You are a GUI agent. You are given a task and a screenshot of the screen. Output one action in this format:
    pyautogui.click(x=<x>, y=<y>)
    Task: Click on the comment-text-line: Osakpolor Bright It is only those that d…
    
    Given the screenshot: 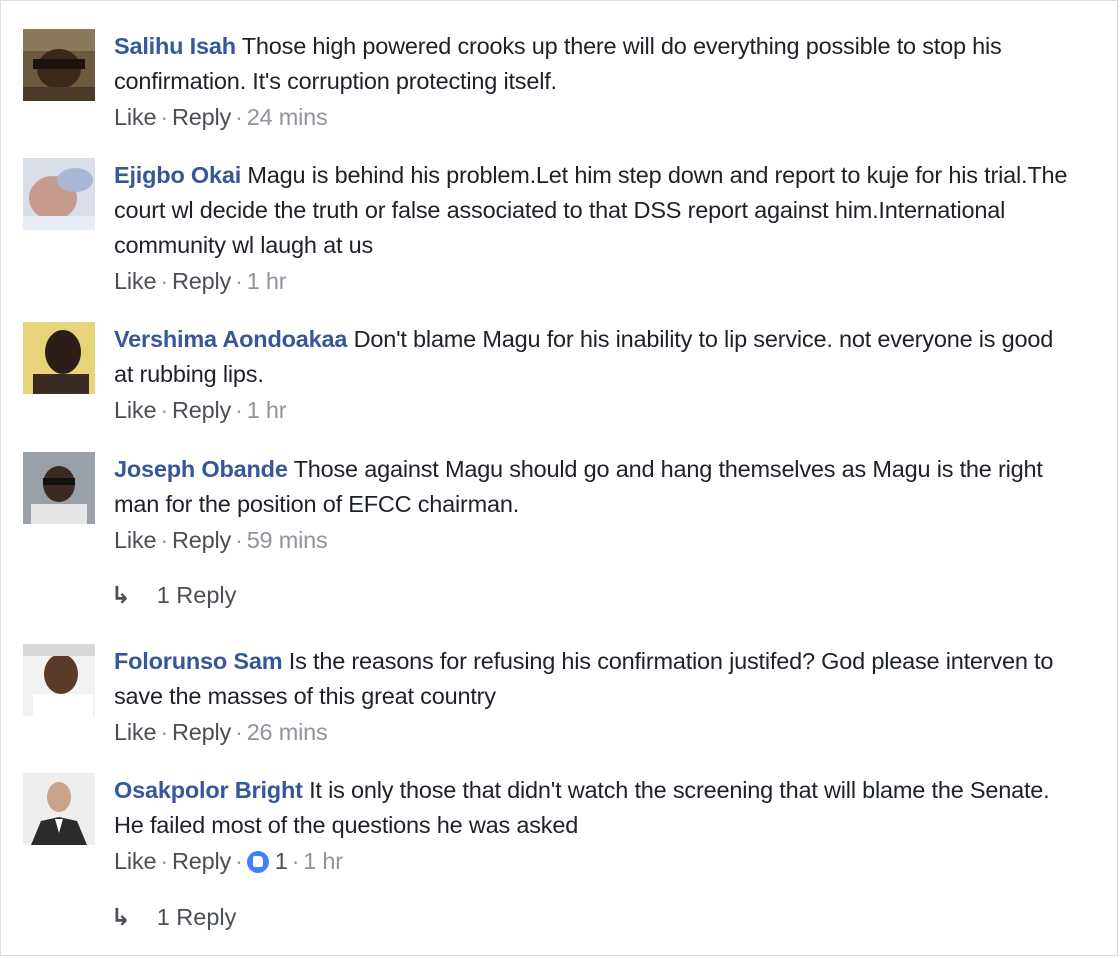 What is the action you would take?
    pyautogui.click(x=594, y=808)
    